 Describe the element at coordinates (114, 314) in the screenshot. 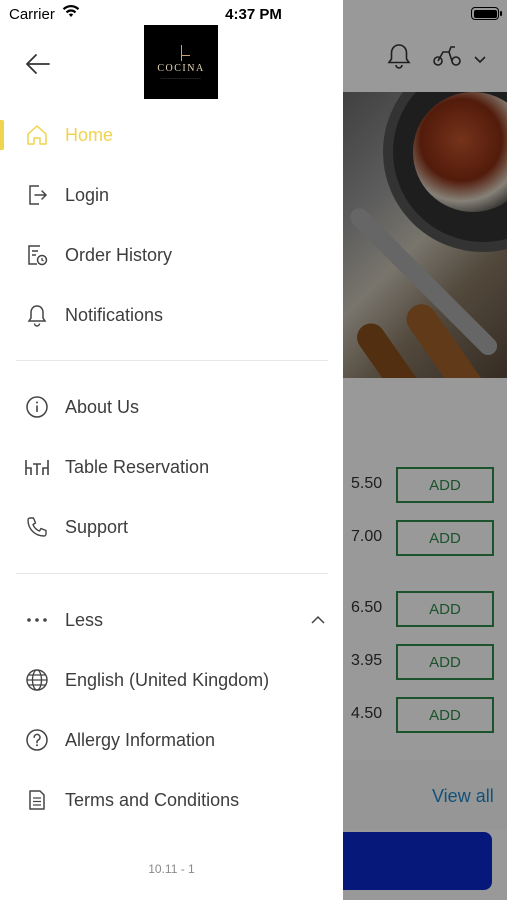

I see `menu-label: Notifications` at that location.